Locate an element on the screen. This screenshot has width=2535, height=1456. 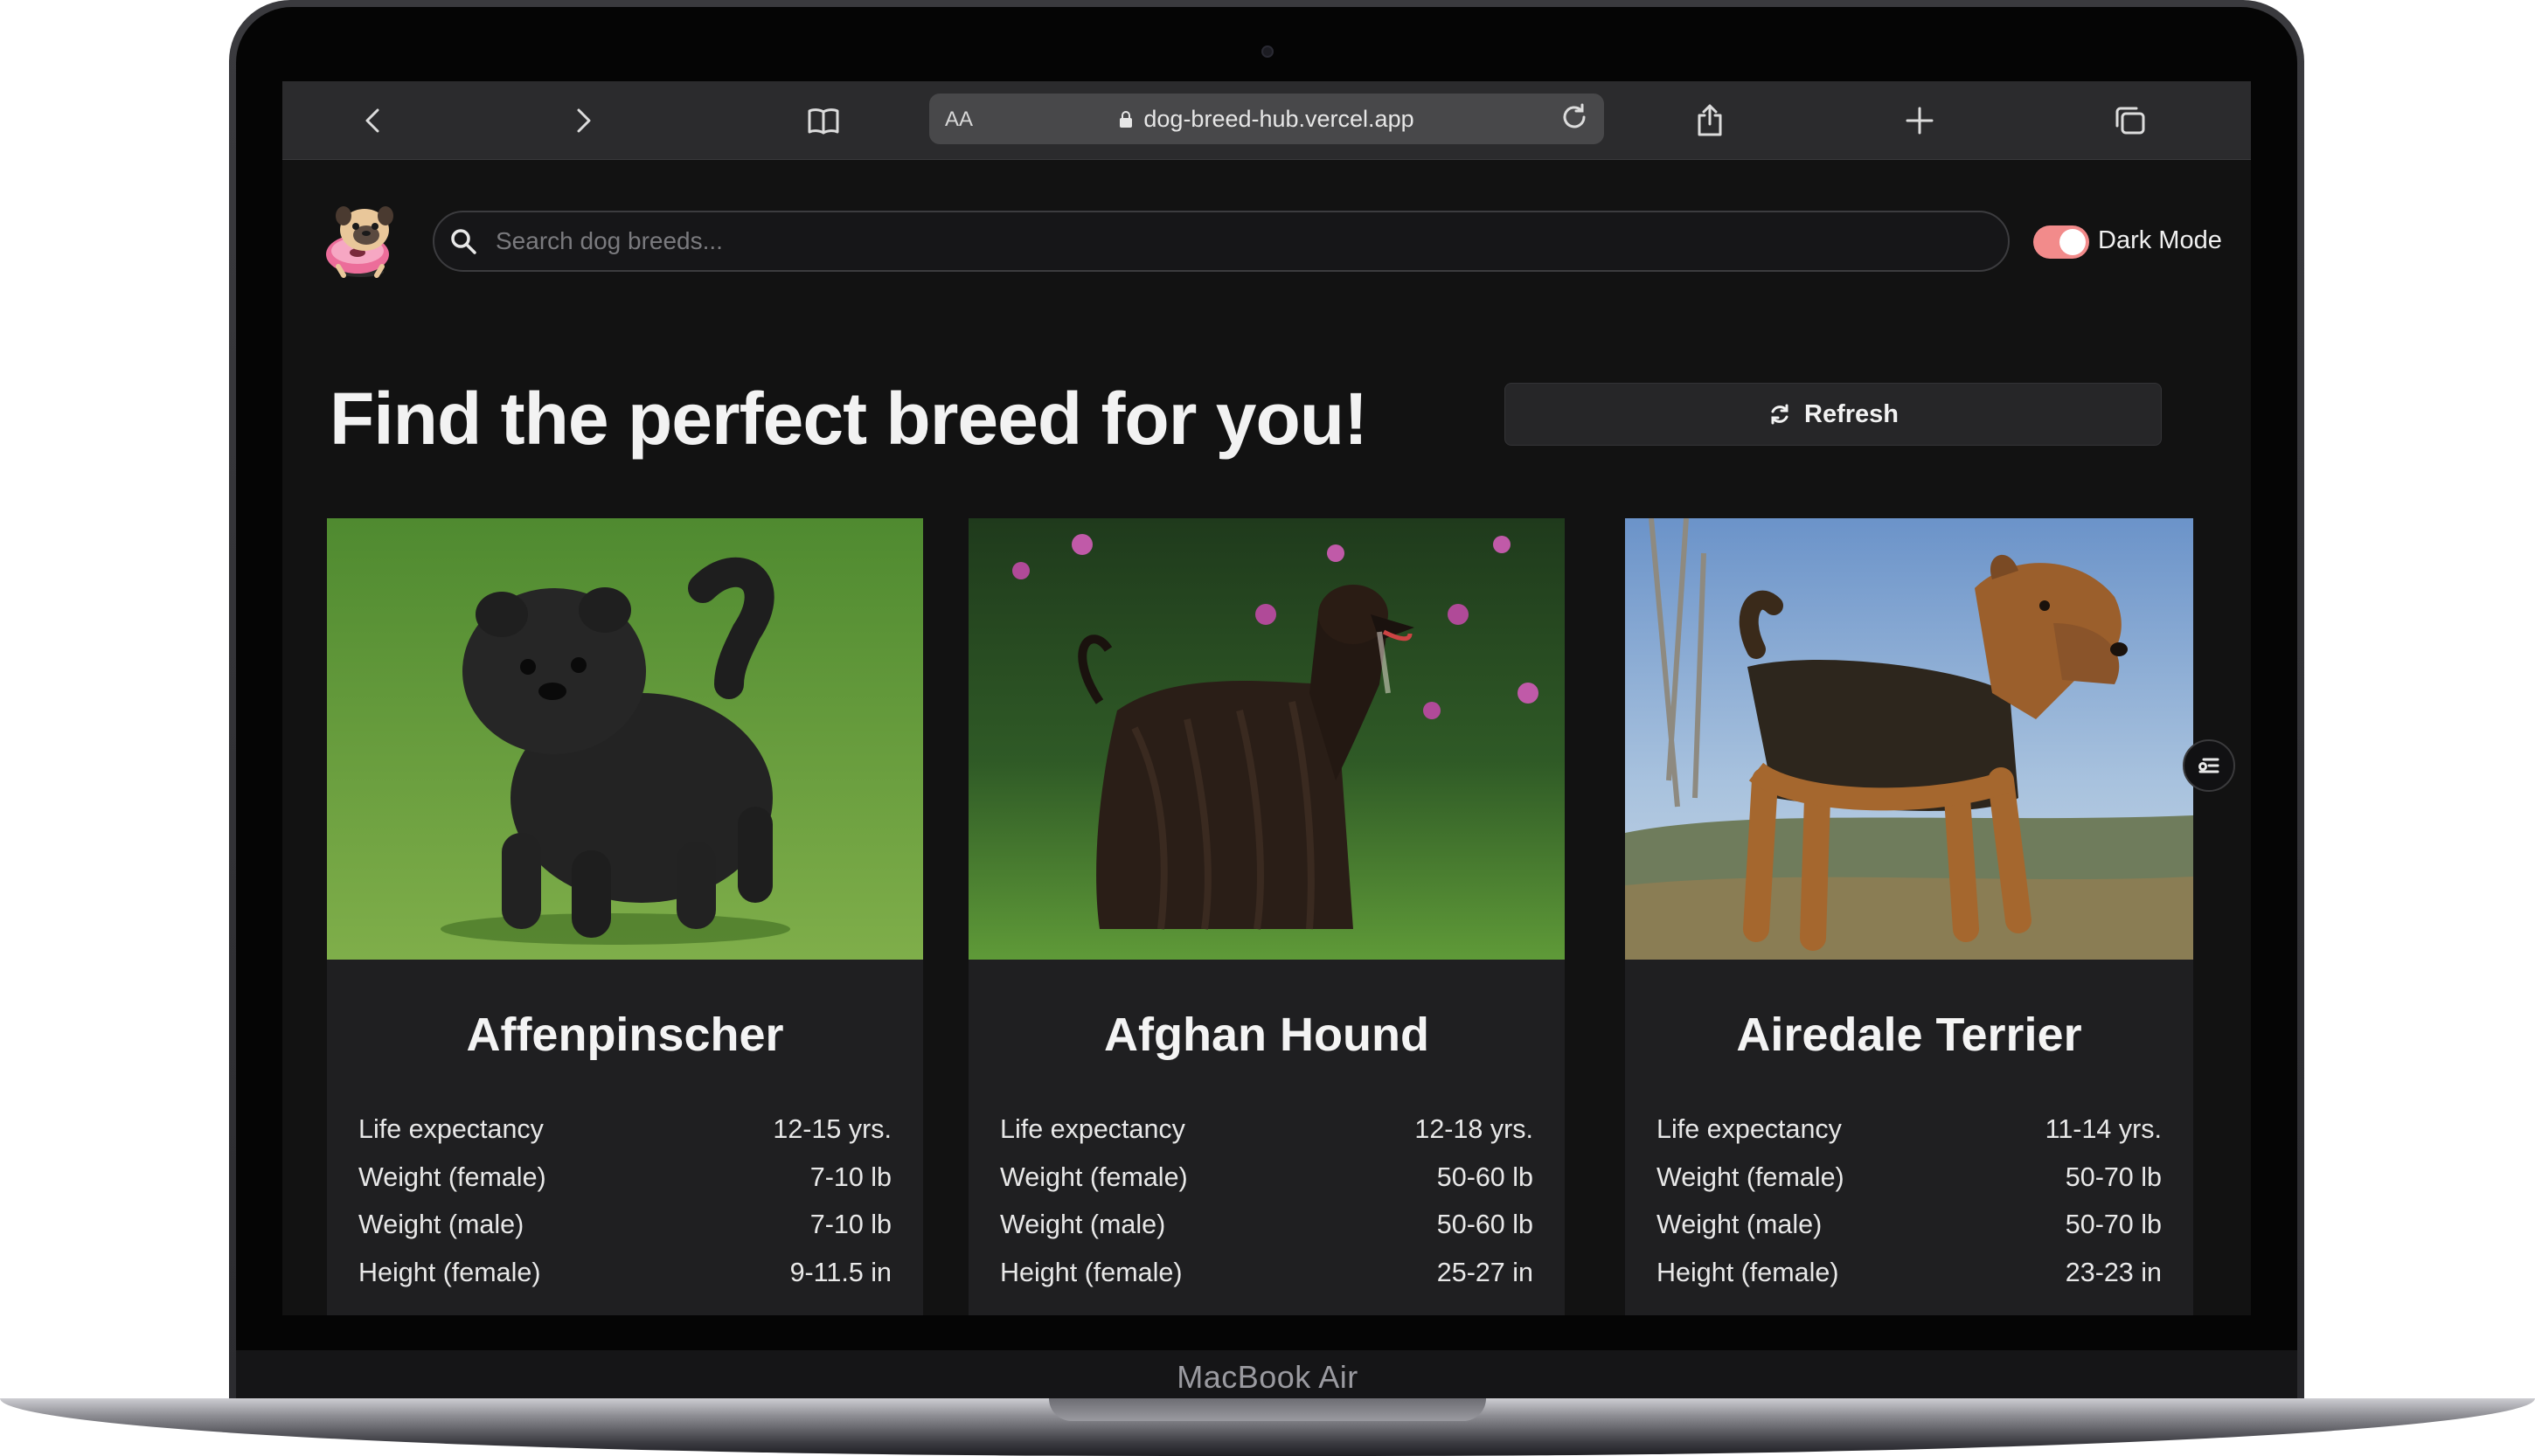
camera-icon is located at coordinates (1267, 51).